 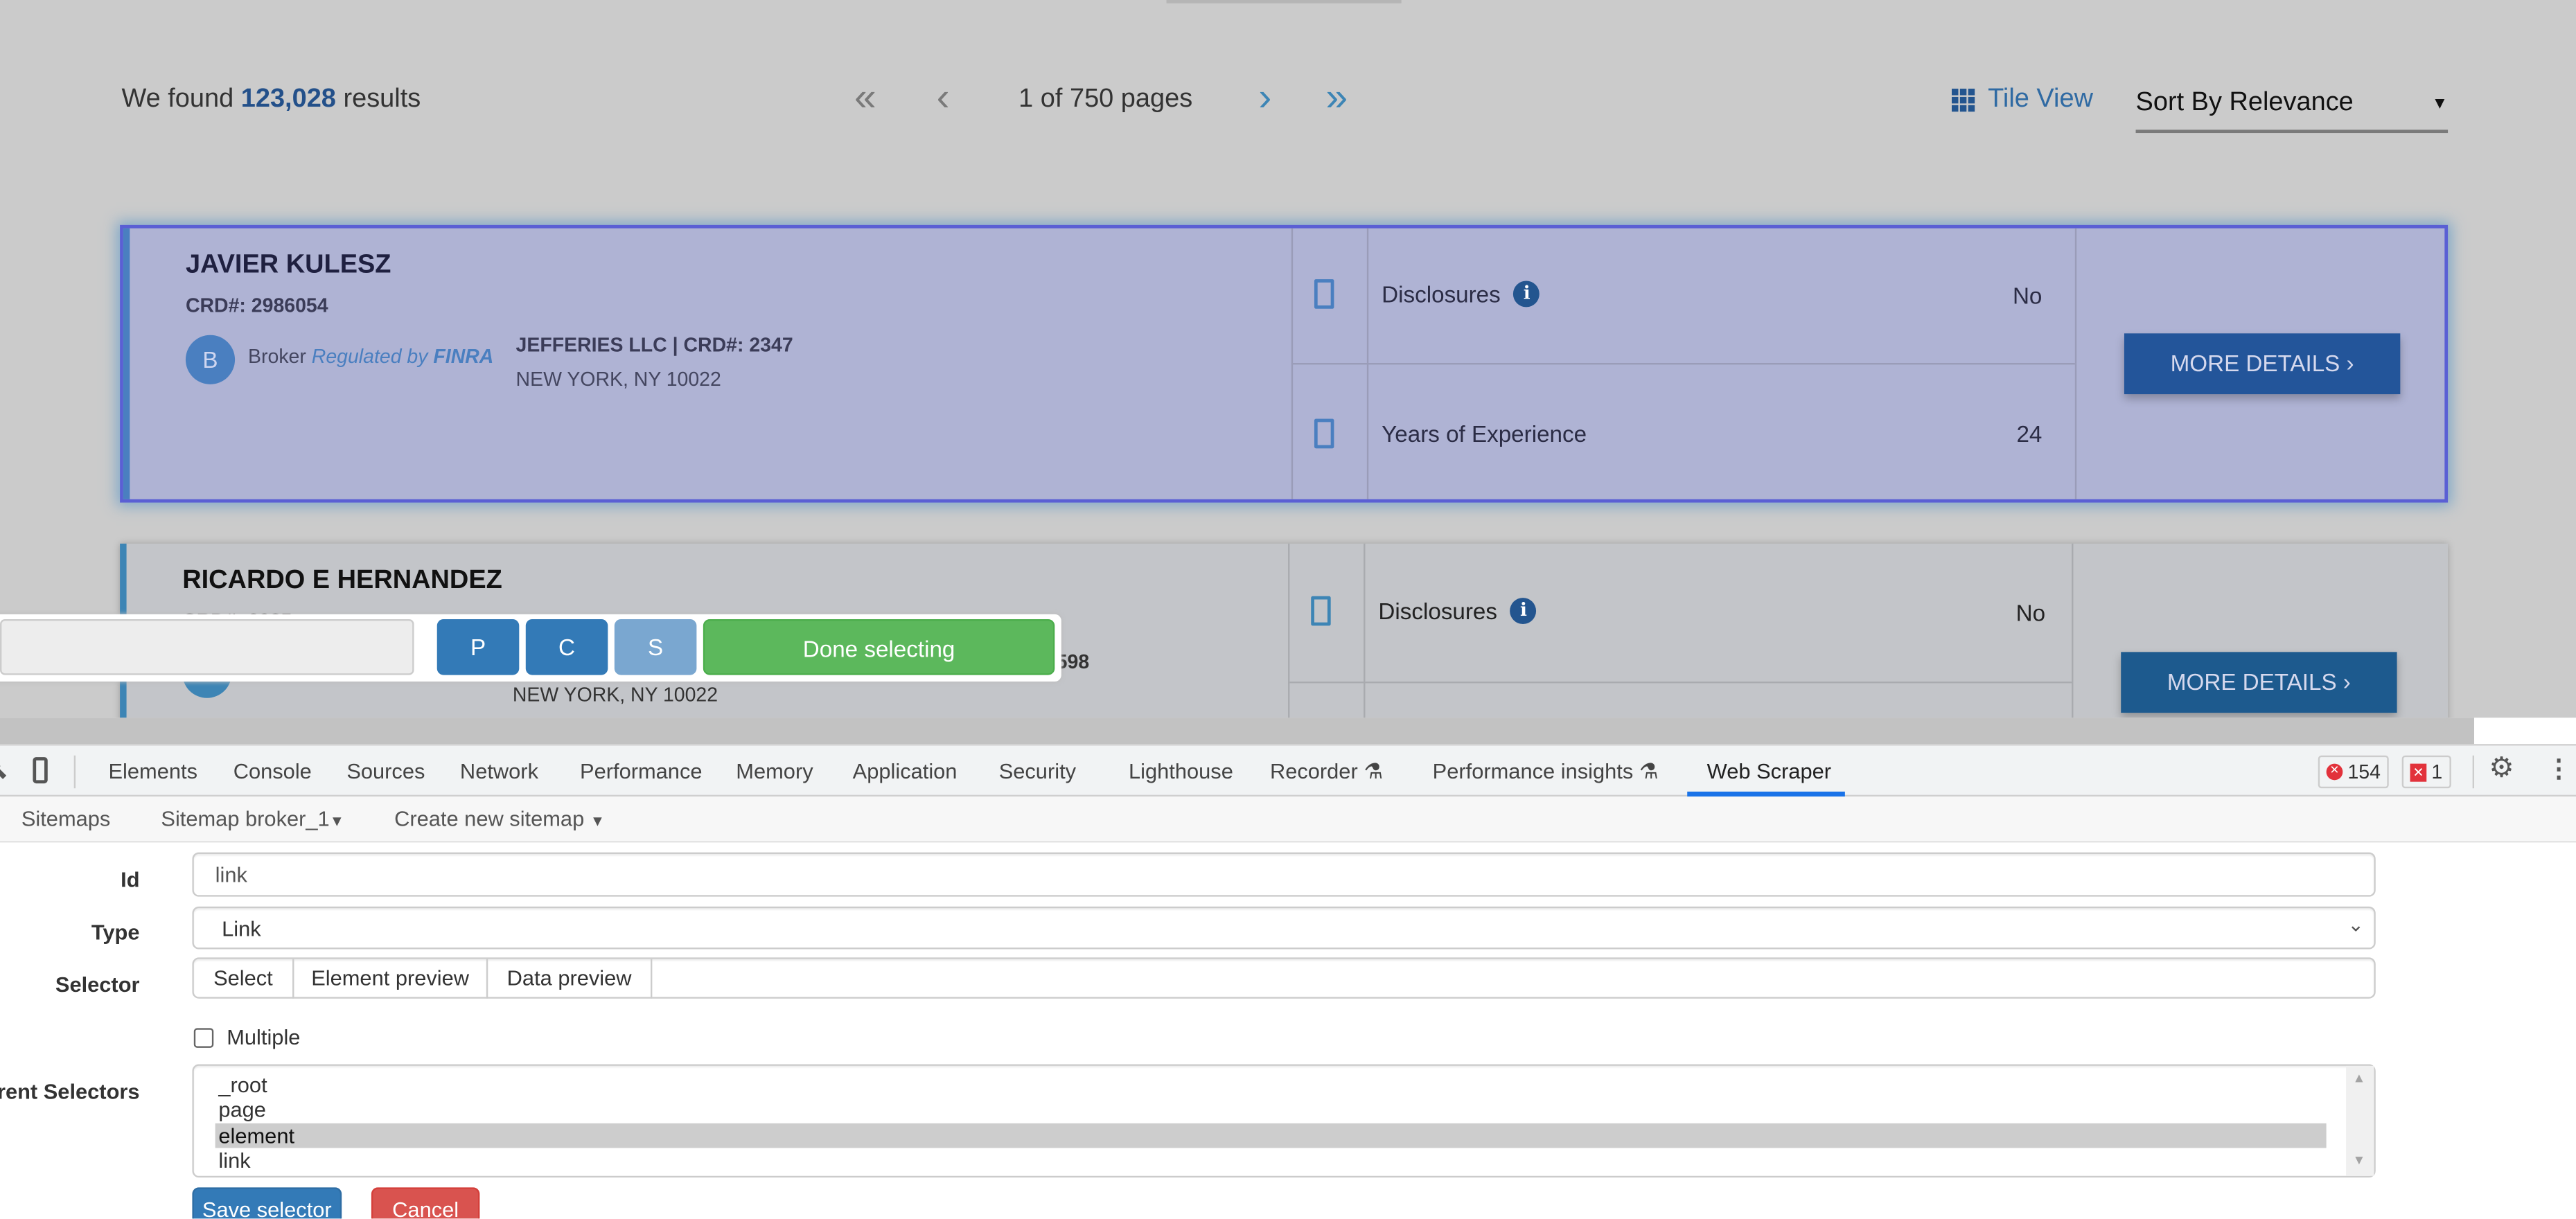 What do you see at coordinates (277, 356) in the screenshot?
I see `type-label: Broker` at bounding box center [277, 356].